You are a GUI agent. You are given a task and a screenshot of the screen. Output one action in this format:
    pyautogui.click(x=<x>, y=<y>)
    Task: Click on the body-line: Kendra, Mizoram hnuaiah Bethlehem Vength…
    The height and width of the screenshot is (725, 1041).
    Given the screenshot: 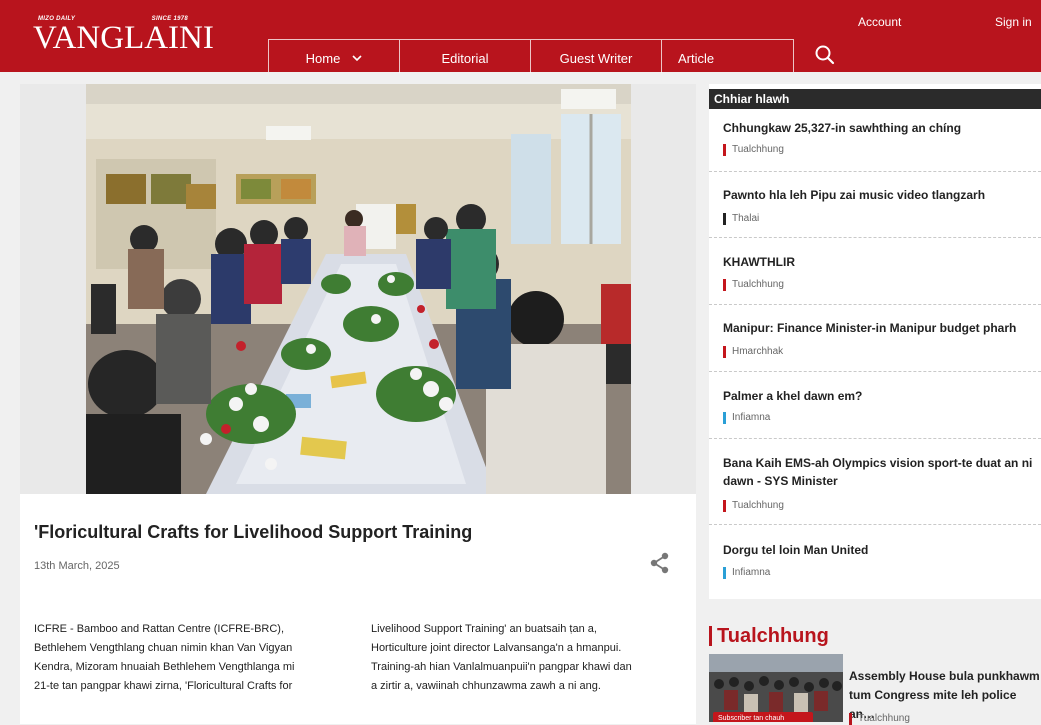 What is the action you would take?
    pyautogui.click(x=164, y=667)
    